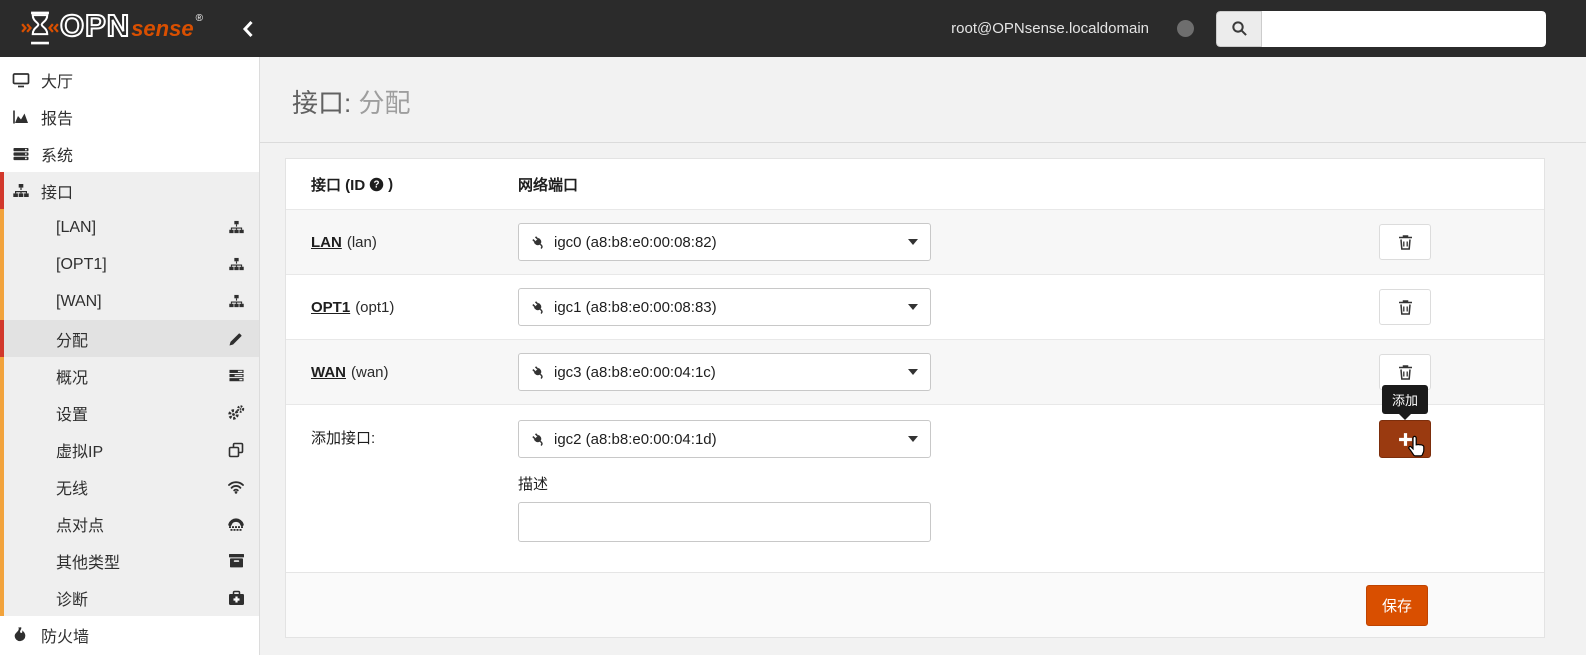 This screenshot has width=1586, height=655. Describe the element at coordinates (236, 375) in the screenshot. I see `tasks-icon` at that location.